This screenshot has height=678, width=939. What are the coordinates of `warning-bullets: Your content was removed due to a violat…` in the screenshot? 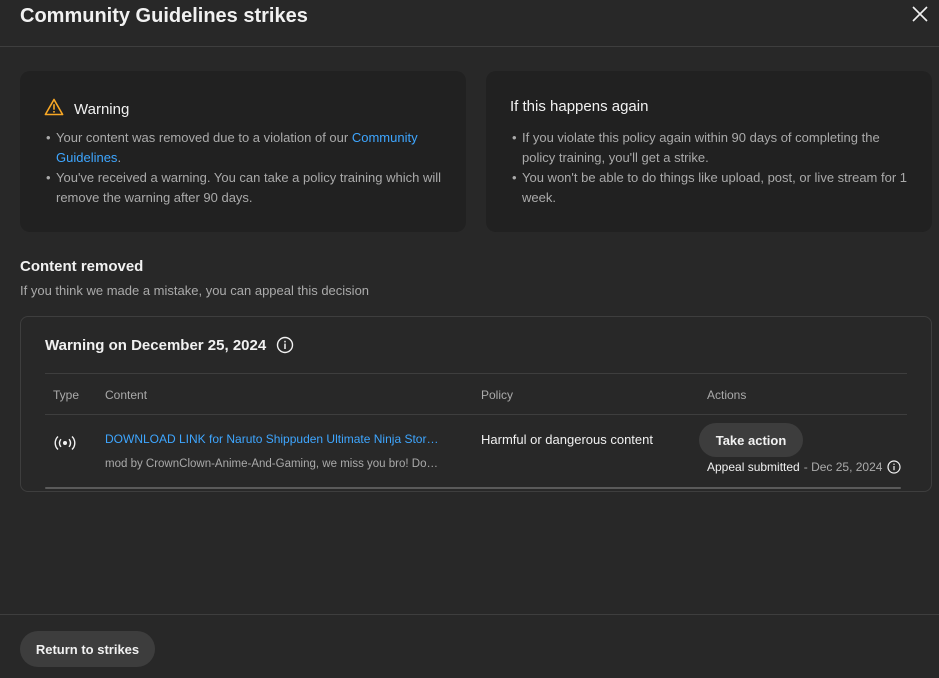 It's located at (246, 168).